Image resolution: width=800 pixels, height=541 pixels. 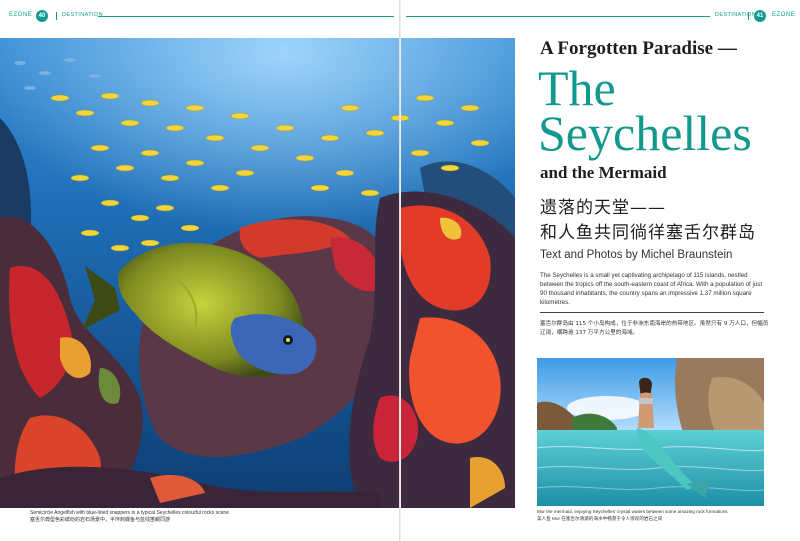 What do you see at coordinates (652, 312) in the screenshot?
I see `intro-divider` at bounding box center [652, 312].